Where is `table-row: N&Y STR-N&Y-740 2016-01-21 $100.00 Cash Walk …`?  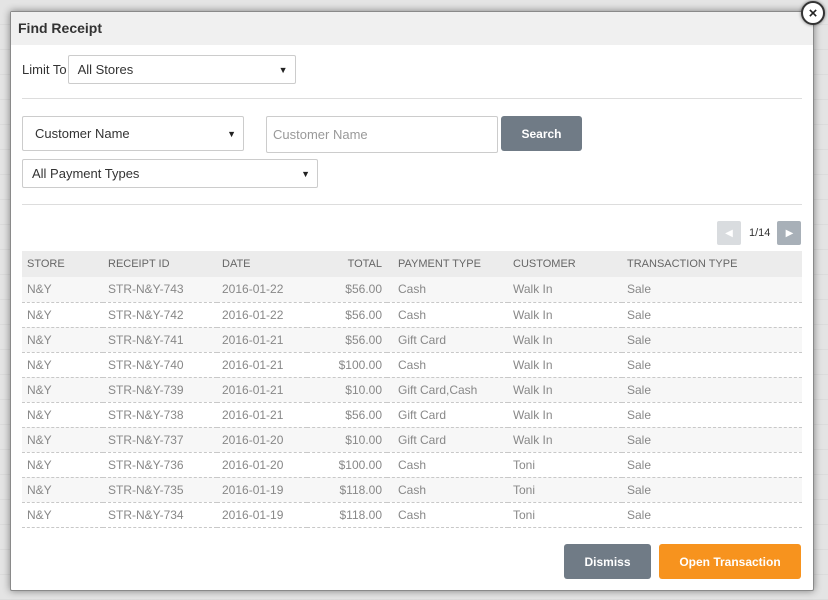 table-row: N&Y STR-N&Y-740 2016-01-21 $100.00 Cash Walk … is located at coordinates (412, 364).